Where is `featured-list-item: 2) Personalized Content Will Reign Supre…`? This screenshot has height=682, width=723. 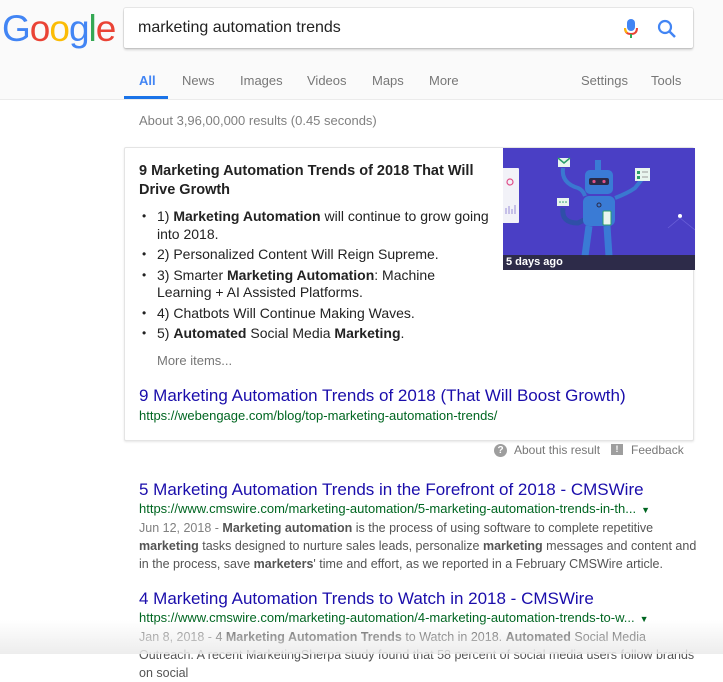
featured-list-item: 2) Personalized Content Will Reign Supre… is located at coordinates (314, 255).